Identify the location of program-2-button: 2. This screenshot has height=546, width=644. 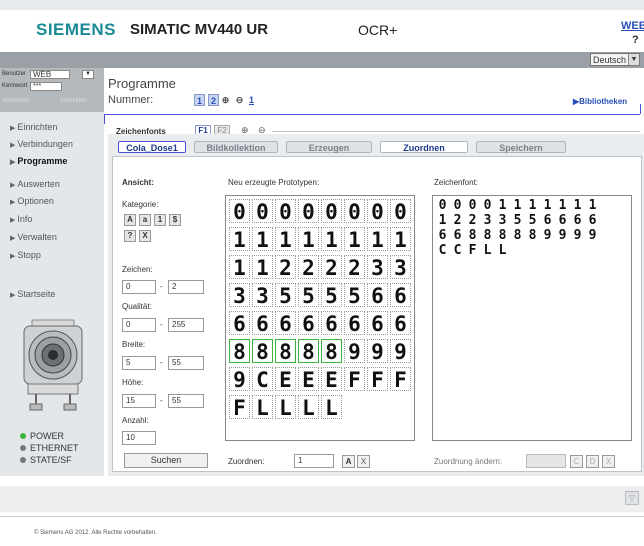
(213, 100).